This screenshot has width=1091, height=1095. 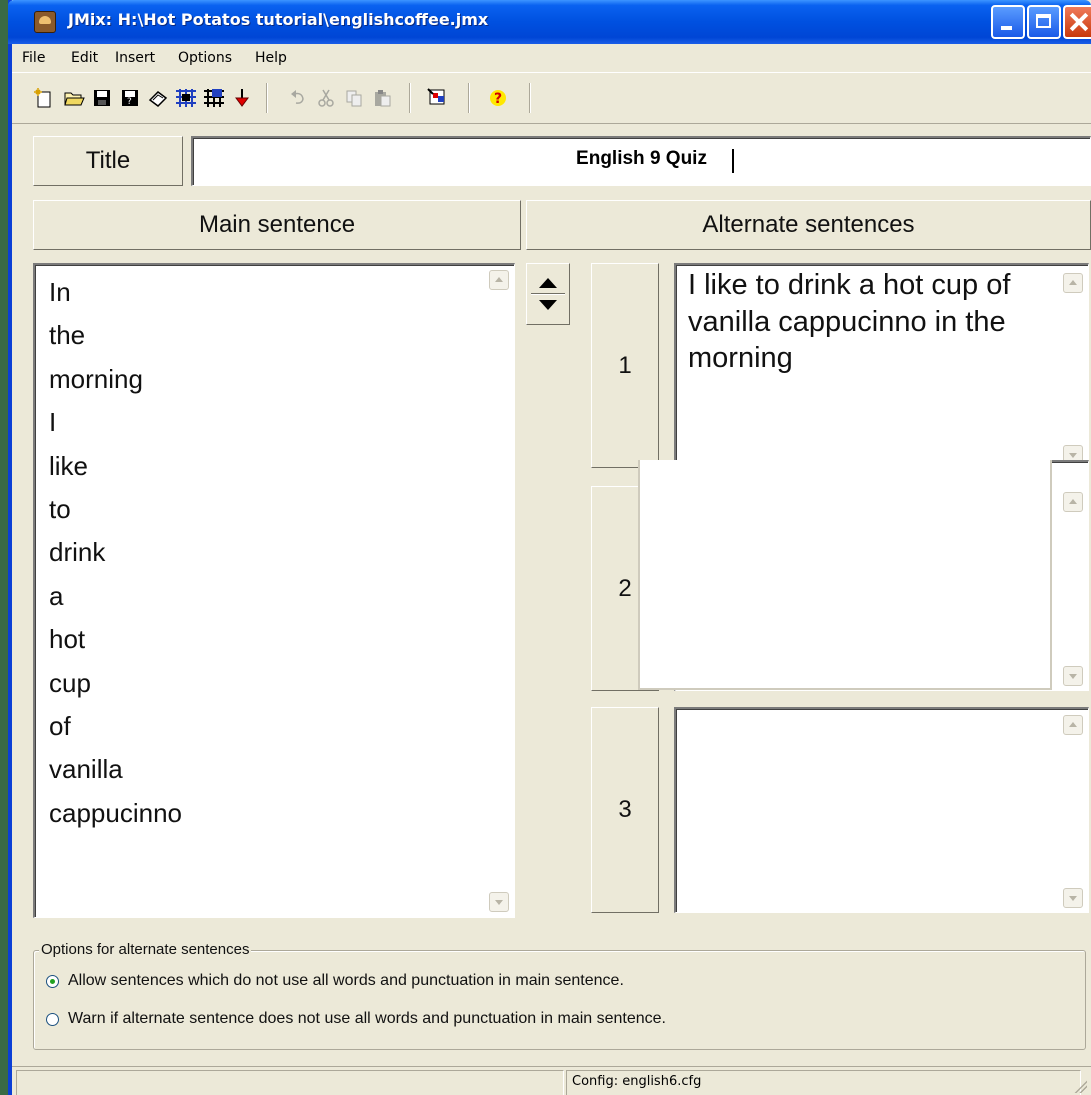 What do you see at coordinates (67, 639) in the screenshot?
I see `main-sentence-word: hot` at bounding box center [67, 639].